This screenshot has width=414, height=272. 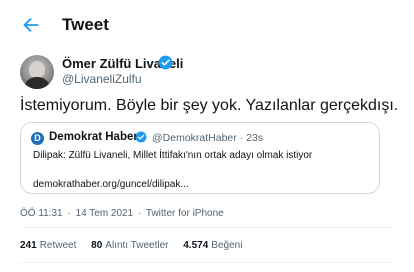 I want to click on quote-tweet-count: 80 Alıntı Tweetler, so click(x=129, y=245).